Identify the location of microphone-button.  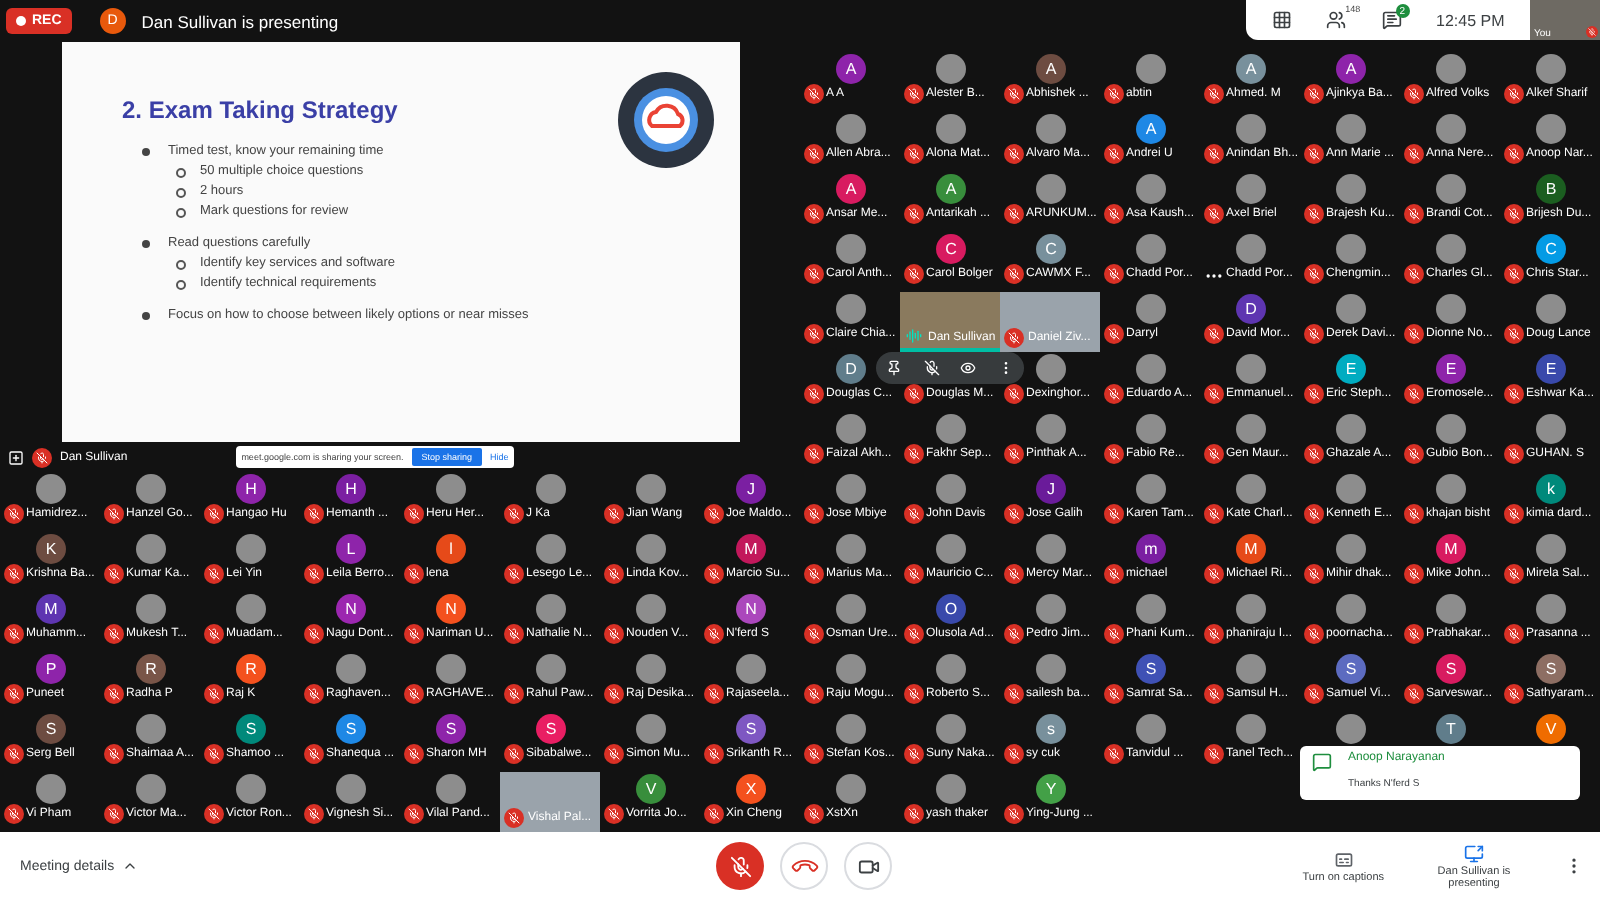
(740, 866).